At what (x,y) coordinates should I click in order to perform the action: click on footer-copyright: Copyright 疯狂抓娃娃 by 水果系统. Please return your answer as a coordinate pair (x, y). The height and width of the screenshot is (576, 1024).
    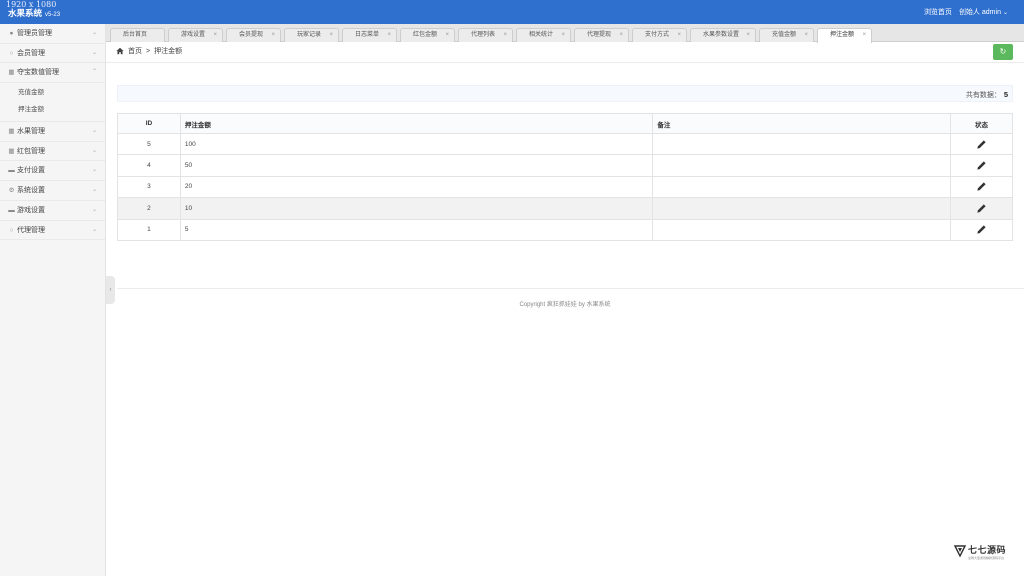
    Looking at the image, I should click on (565, 305).